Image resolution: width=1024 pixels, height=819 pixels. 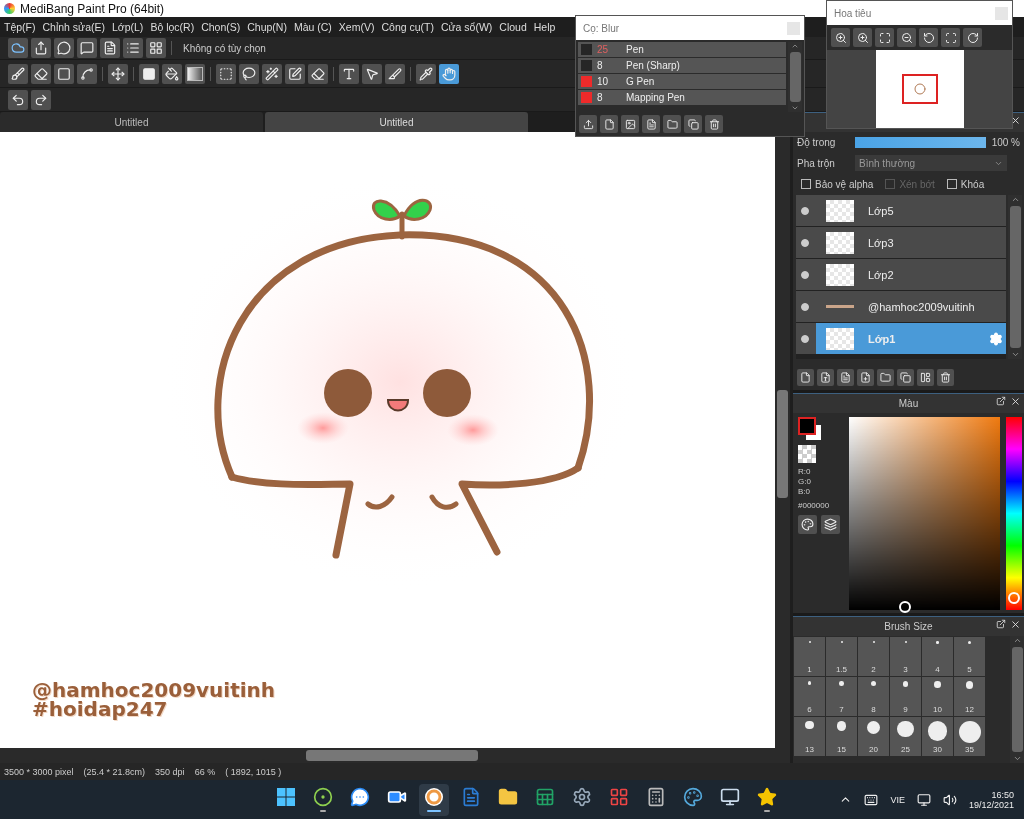 I want to click on magic-wand-tool-button, so click(x=272, y=73).